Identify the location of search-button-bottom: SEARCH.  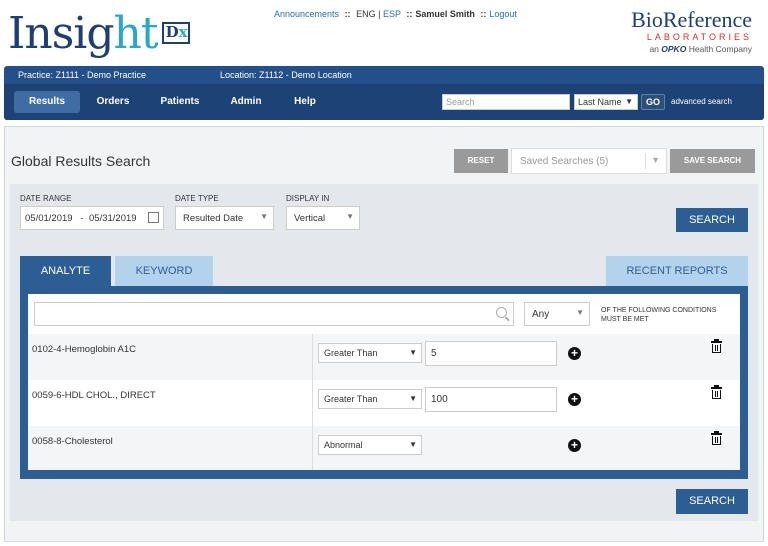
(712, 501).